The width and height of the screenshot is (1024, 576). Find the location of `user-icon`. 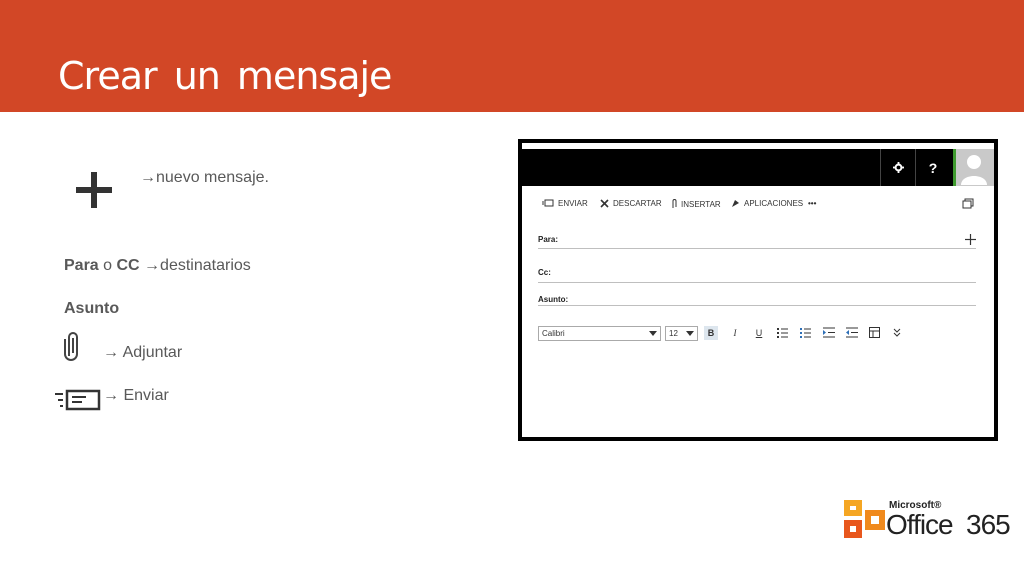

user-icon is located at coordinates (974, 170).